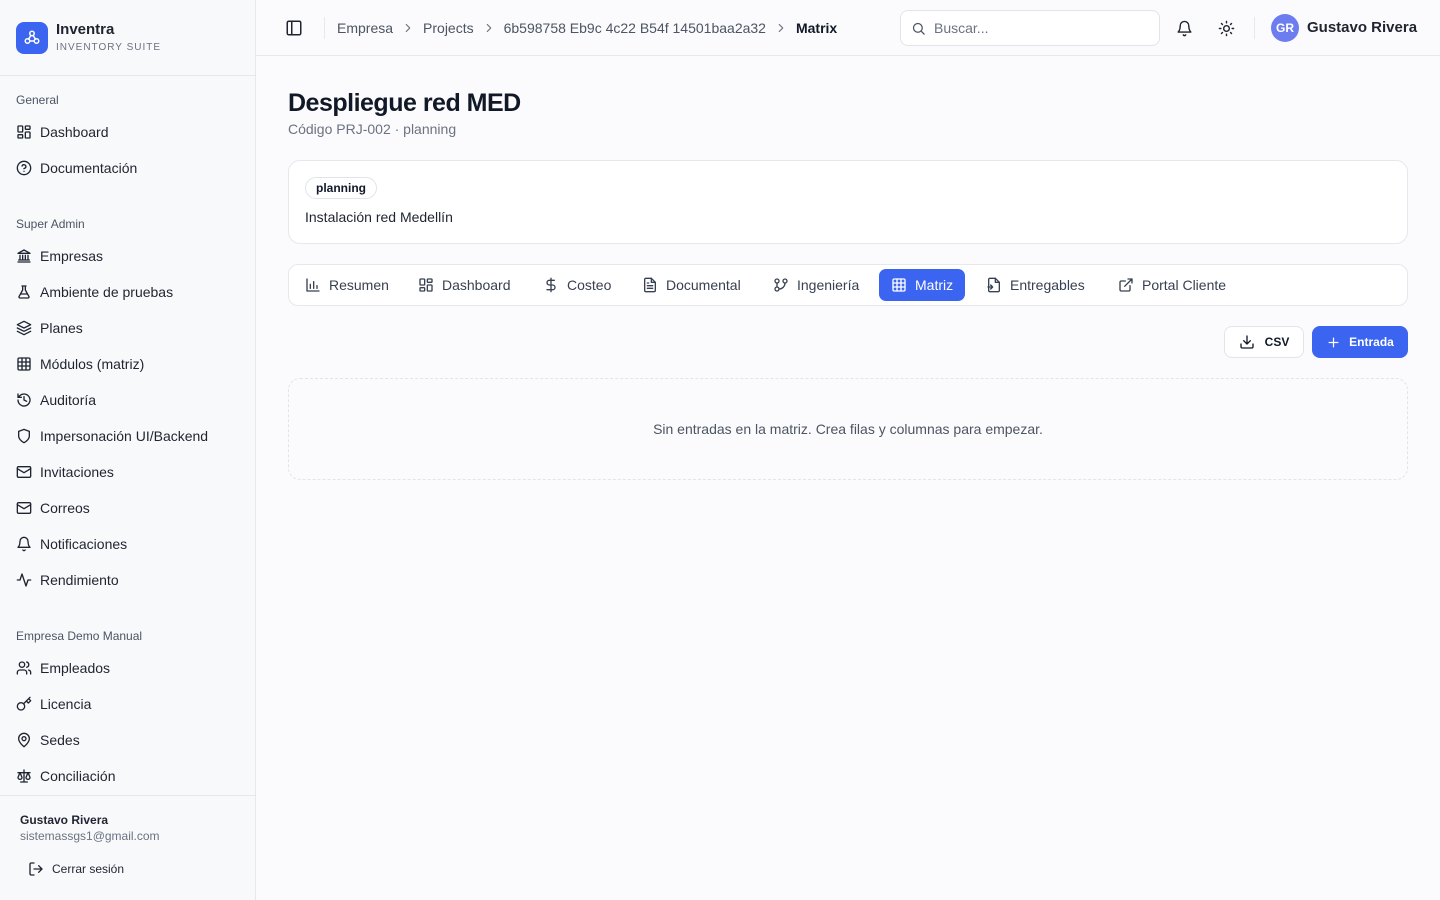  What do you see at coordinates (24, 400) in the screenshot?
I see `history-icon` at bounding box center [24, 400].